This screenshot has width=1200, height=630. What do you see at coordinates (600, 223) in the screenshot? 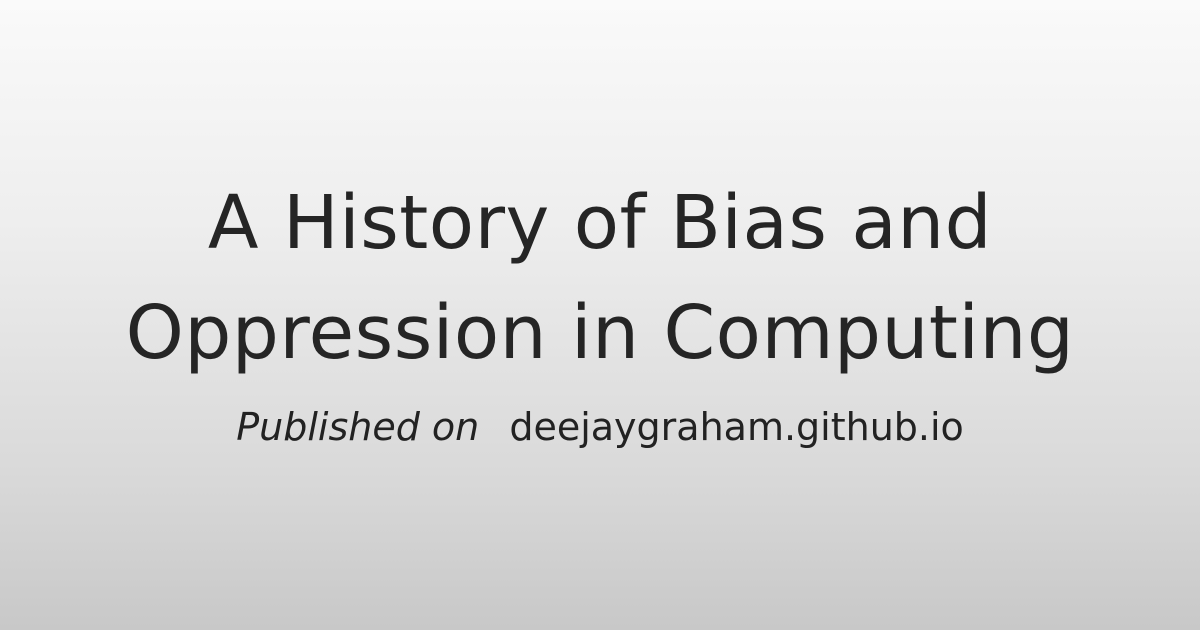
I see `title-line-1: A History of Bias and` at bounding box center [600, 223].